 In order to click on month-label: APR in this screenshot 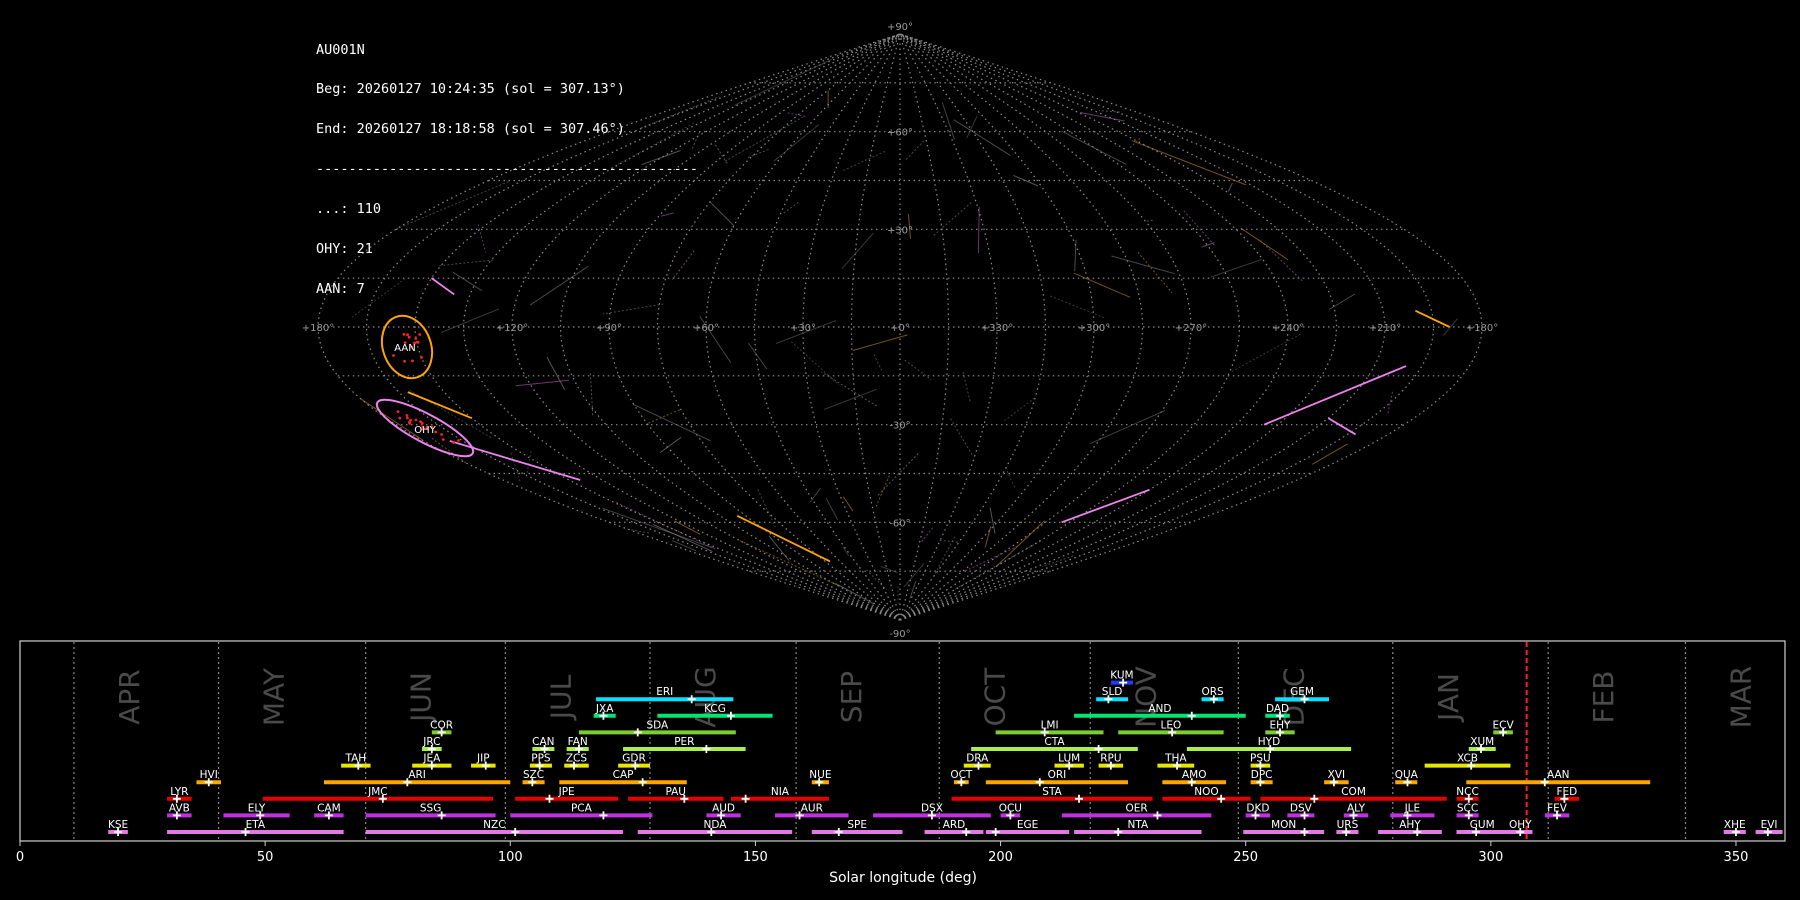, I will do `click(129, 697)`.